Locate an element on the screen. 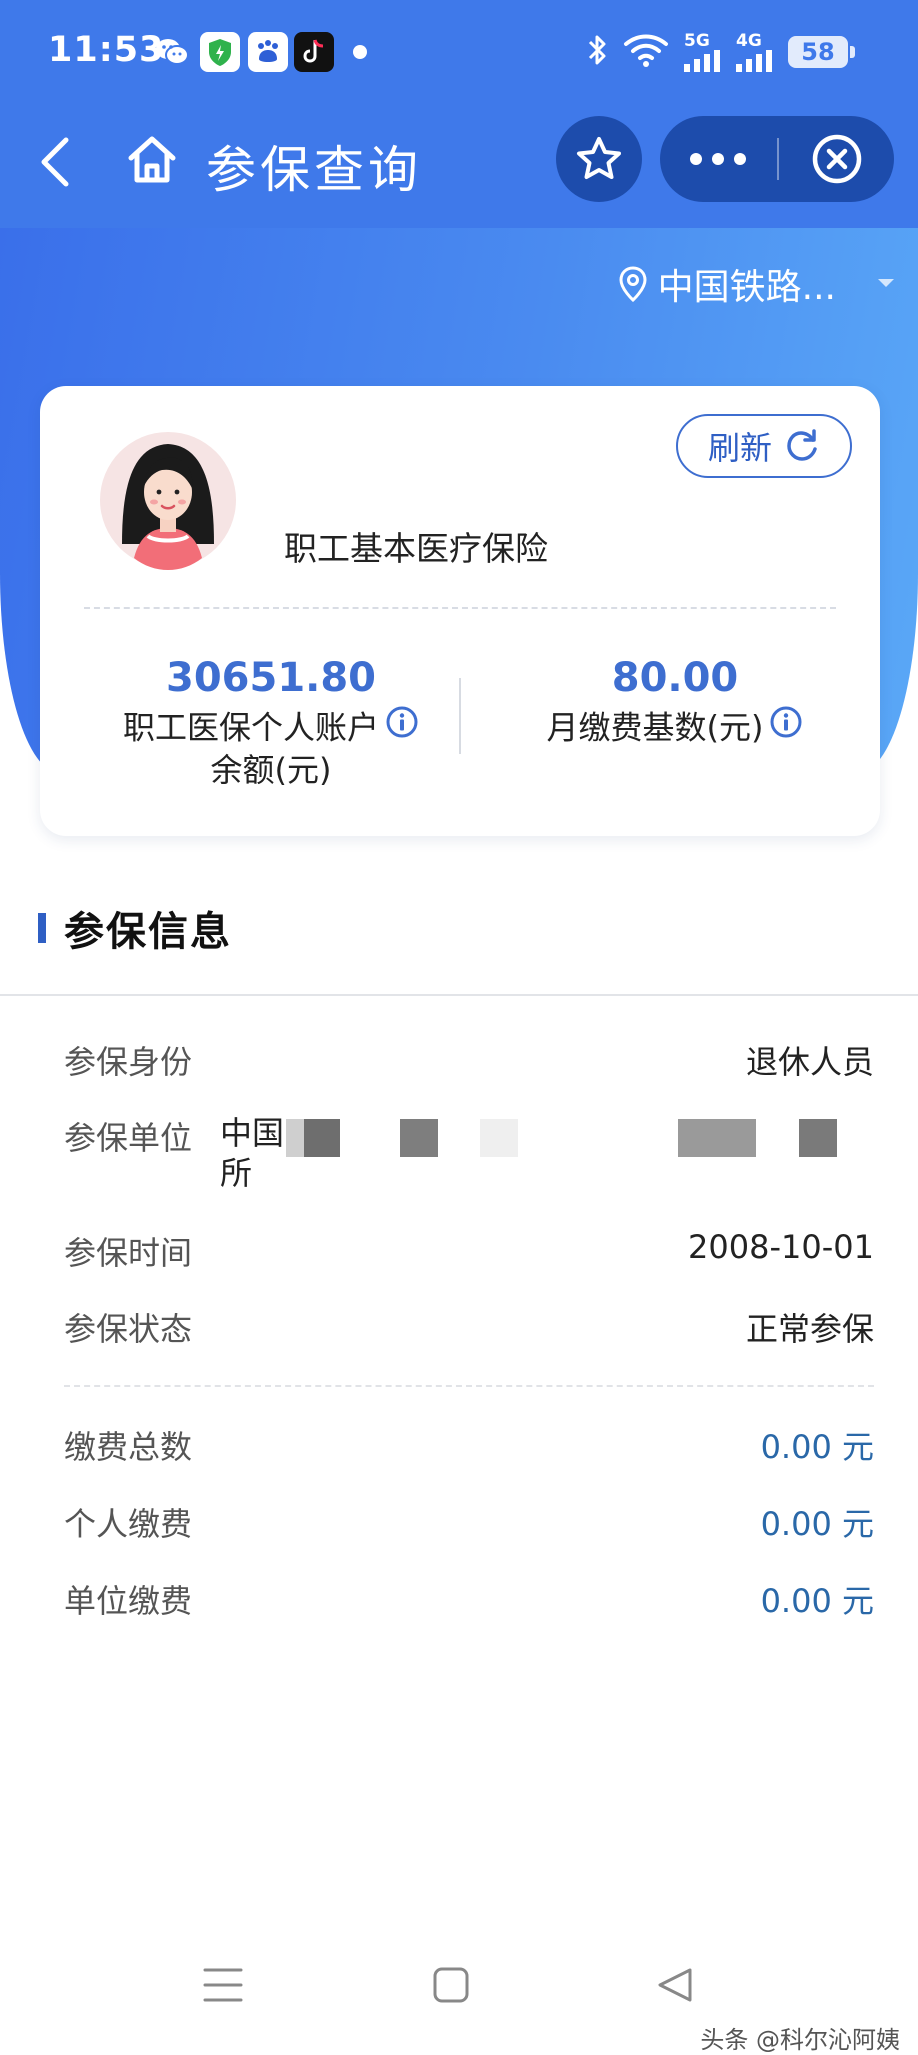  close-button is located at coordinates (837, 159).